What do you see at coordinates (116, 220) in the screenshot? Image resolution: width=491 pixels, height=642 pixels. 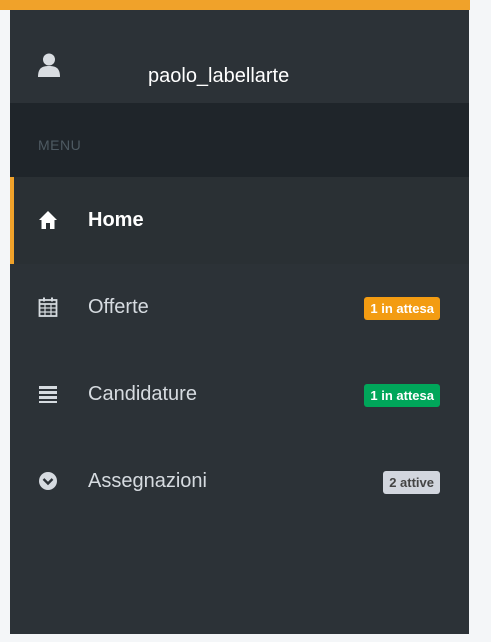 I see `nav-item-label: Home` at bounding box center [116, 220].